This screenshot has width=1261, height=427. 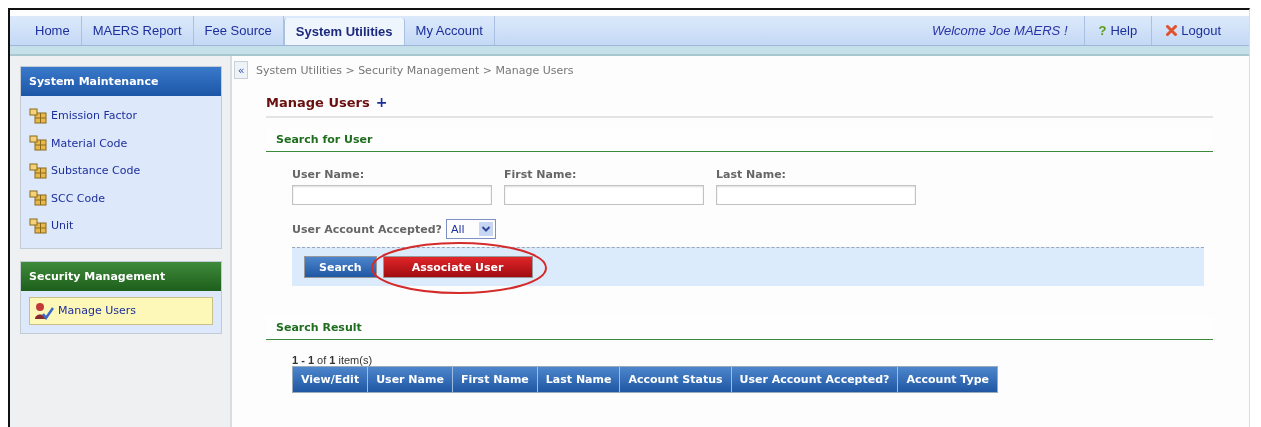 I want to click on sidebar-item: SCC Code, so click(x=121, y=198).